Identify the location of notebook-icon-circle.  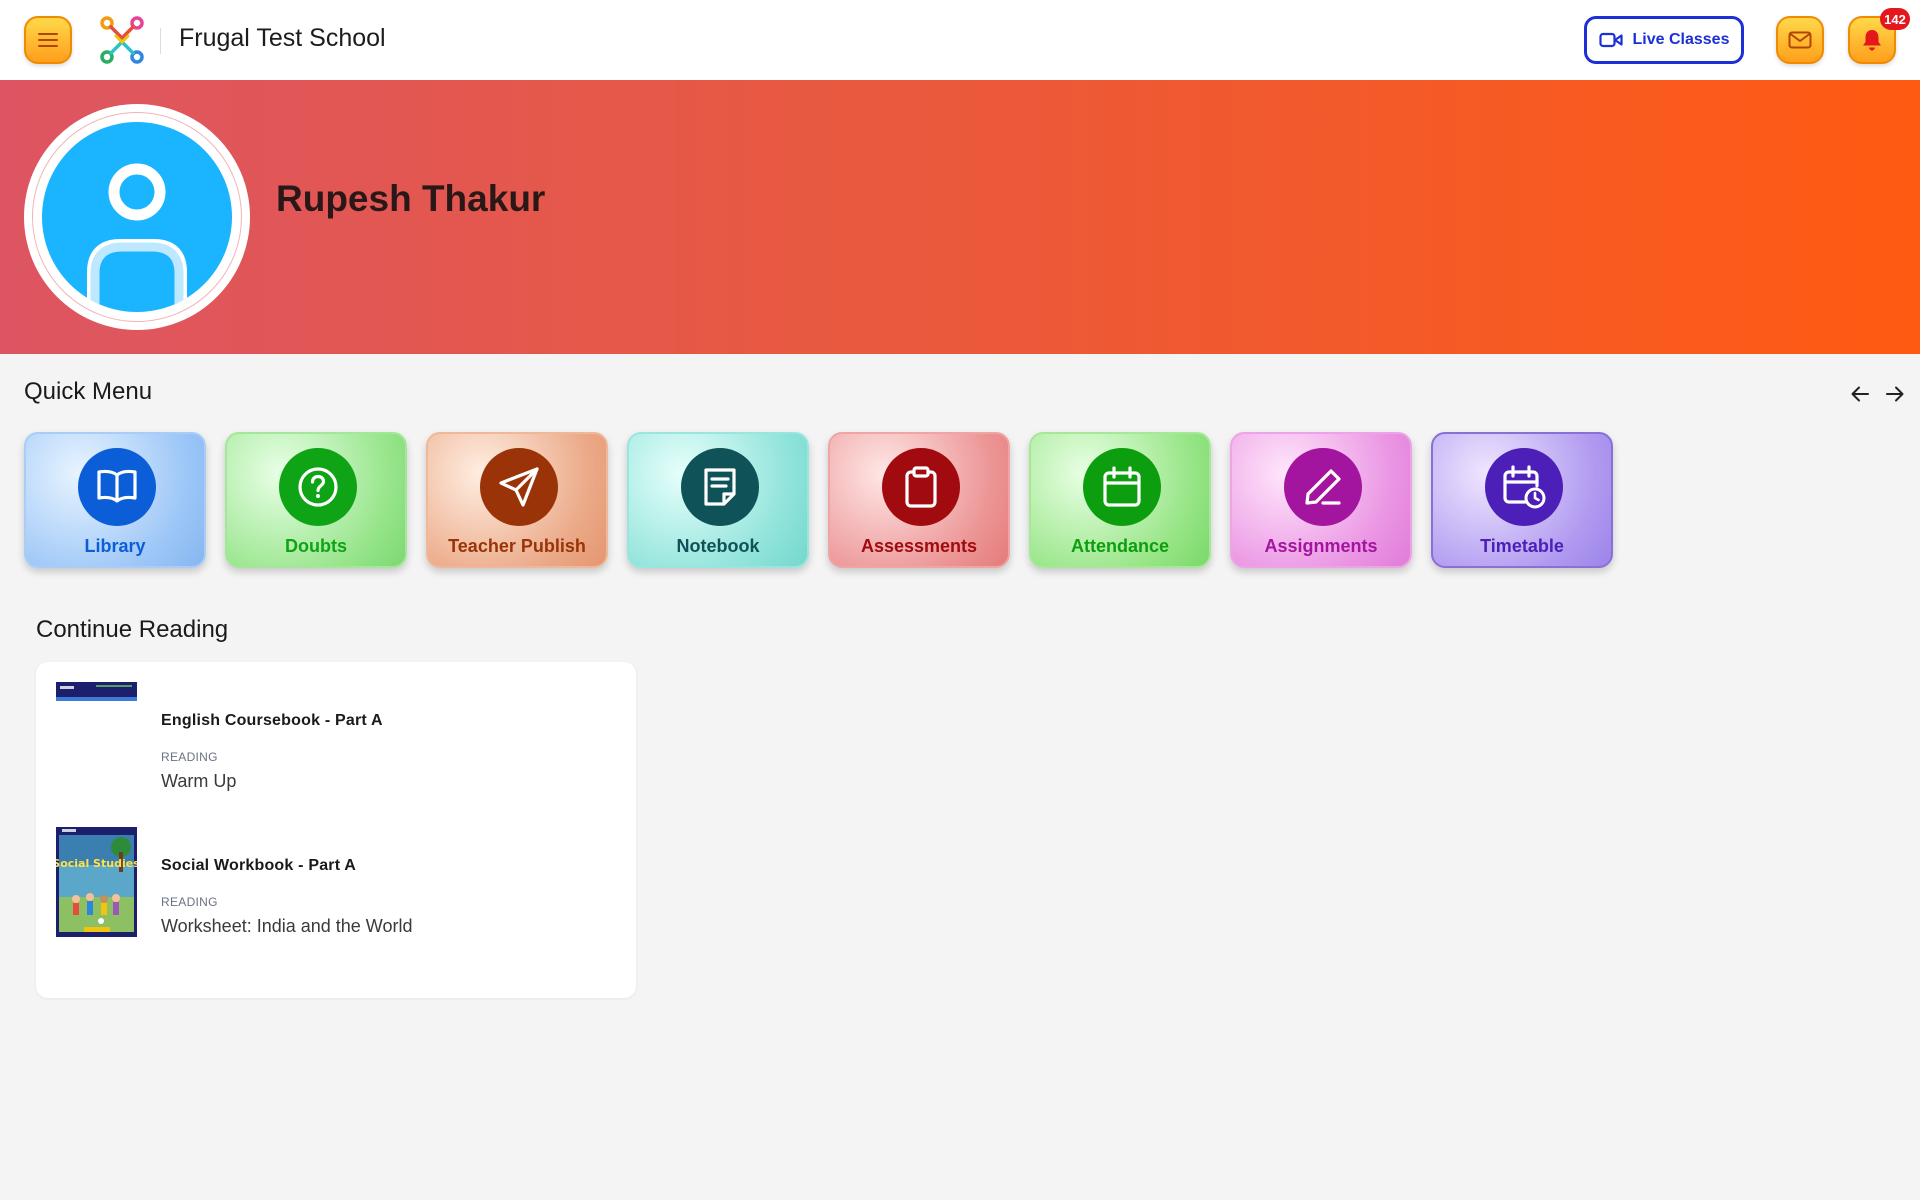
(720, 487).